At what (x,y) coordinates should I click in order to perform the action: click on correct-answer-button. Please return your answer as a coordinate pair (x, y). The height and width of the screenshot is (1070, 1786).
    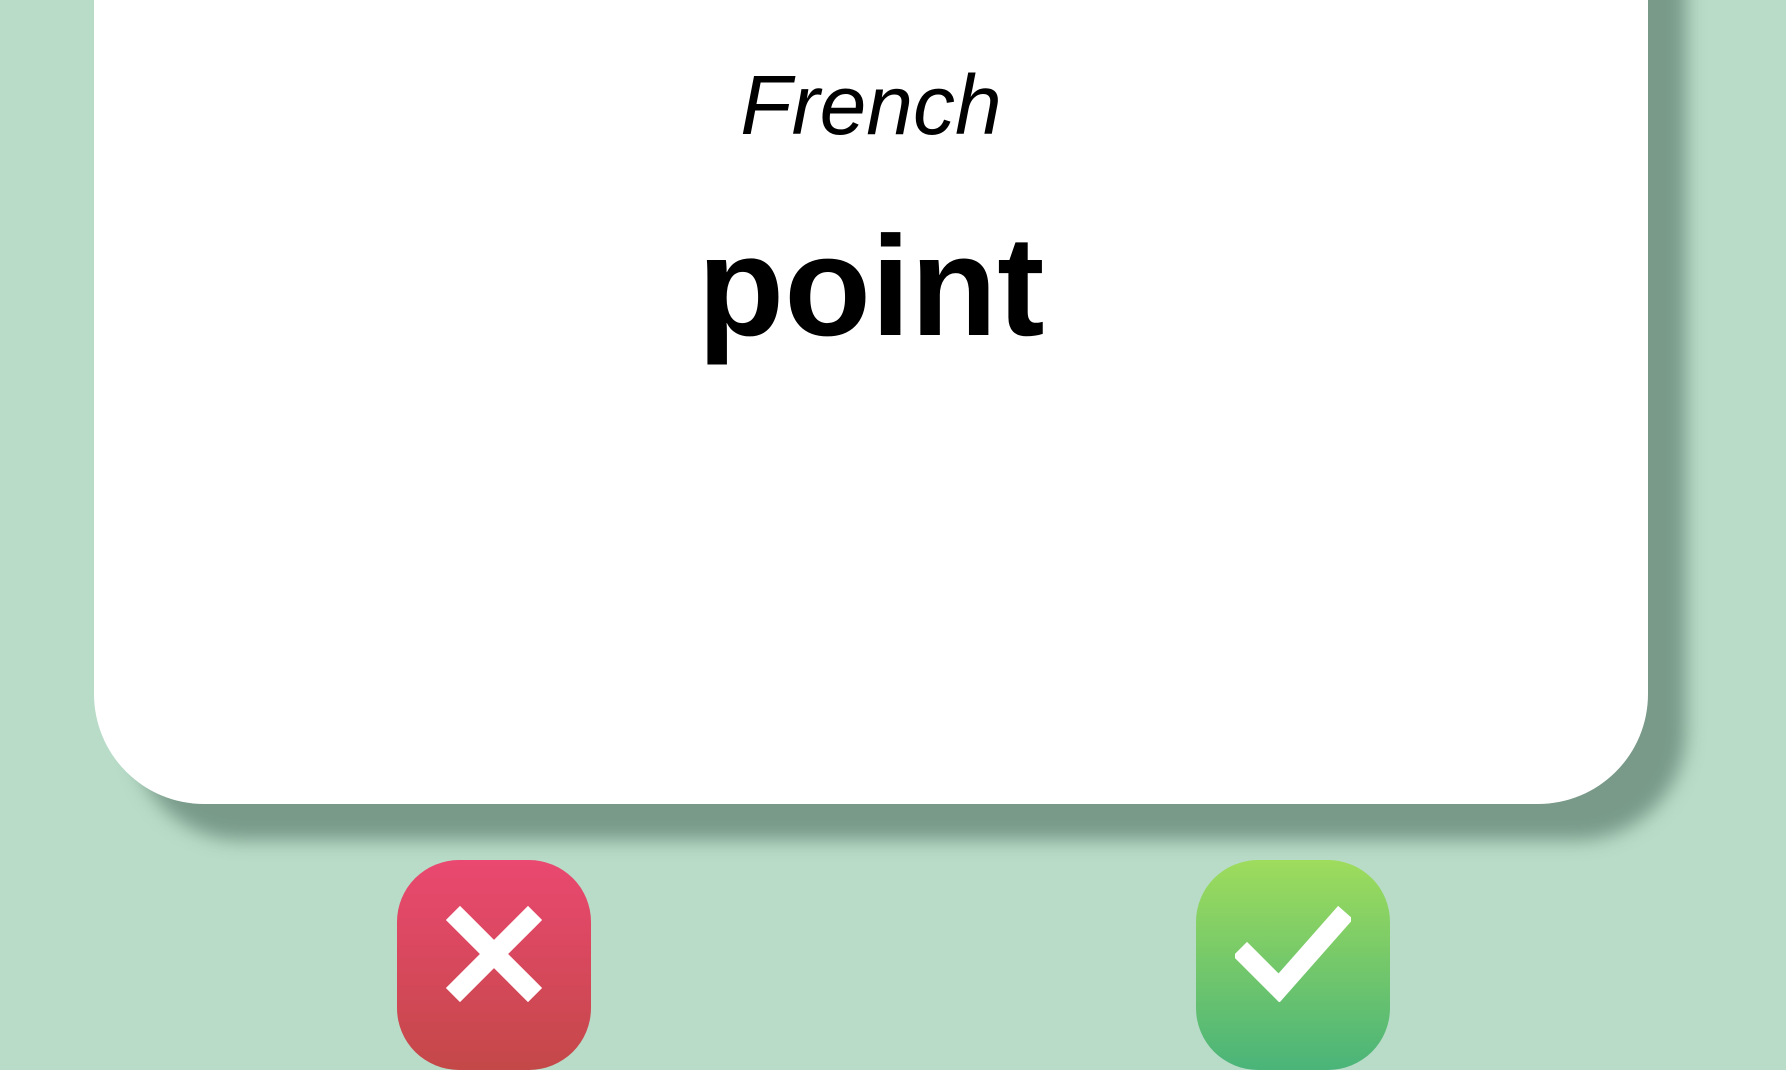
    Looking at the image, I should click on (1293, 965).